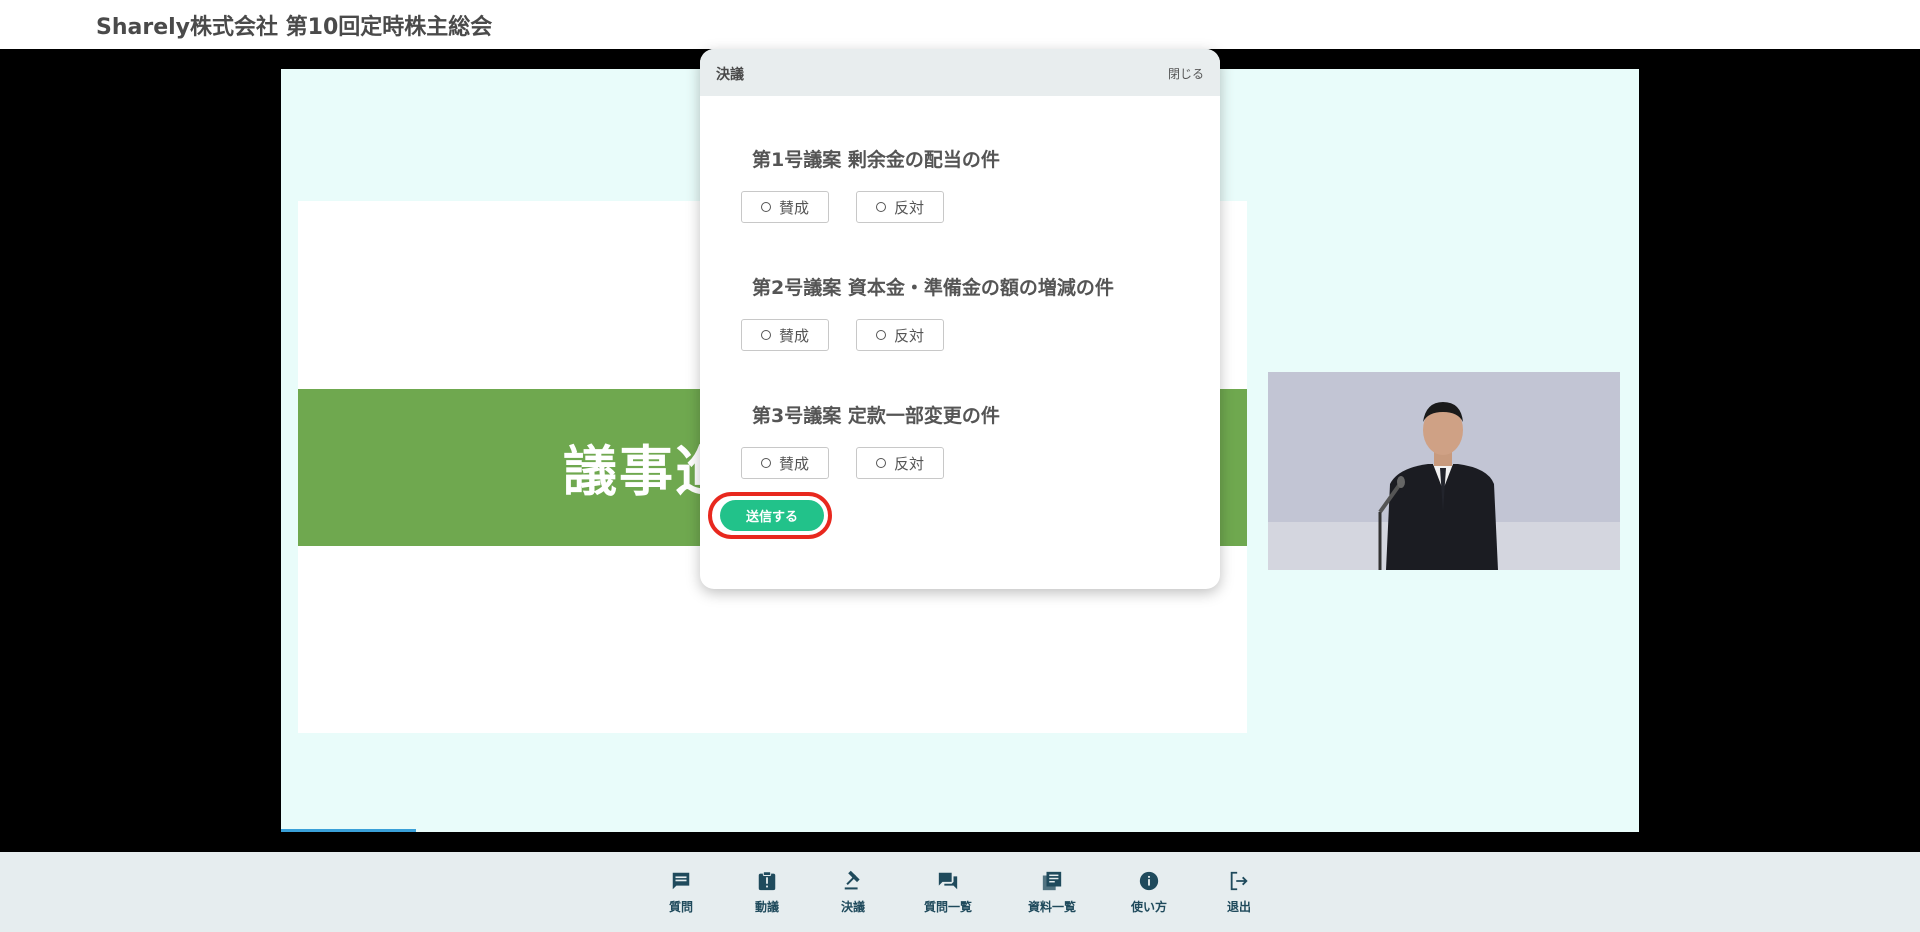 The height and width of the screenshot is (932, 1920). Describe the element at coordinates (730, 75) in the screenshot. I see `modal-title: 決議` at that location.